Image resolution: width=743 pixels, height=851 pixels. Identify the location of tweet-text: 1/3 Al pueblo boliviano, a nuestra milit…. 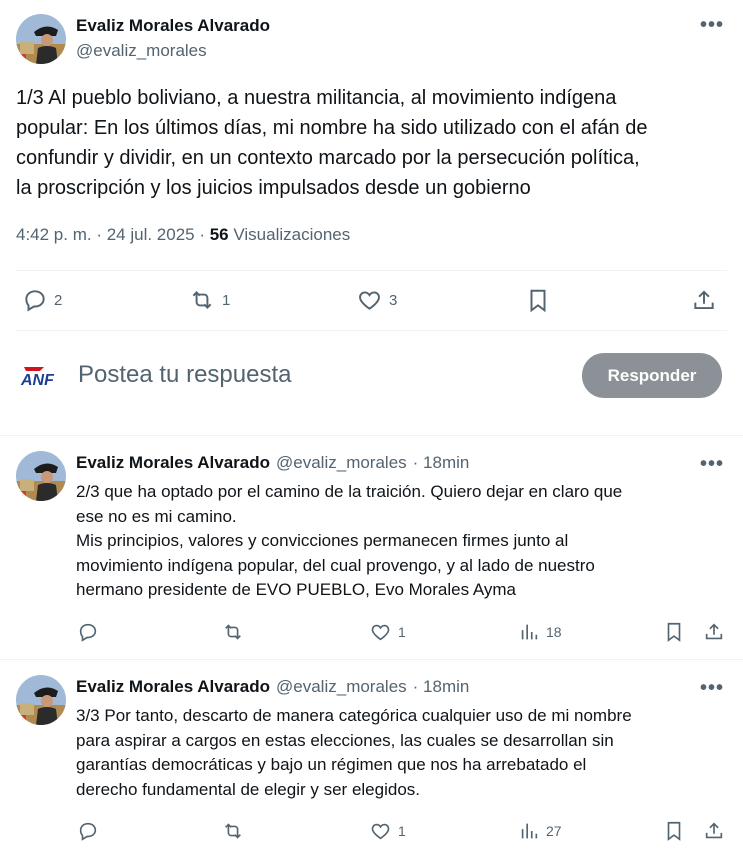
(373, 143).